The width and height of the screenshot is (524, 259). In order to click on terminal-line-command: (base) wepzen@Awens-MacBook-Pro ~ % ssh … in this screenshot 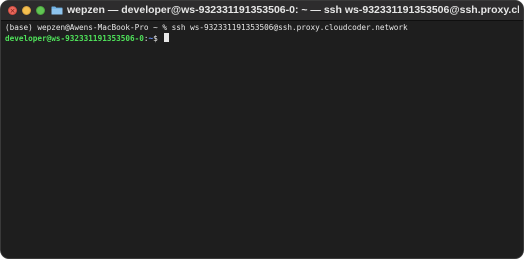, I will do `click(206, 27)`.